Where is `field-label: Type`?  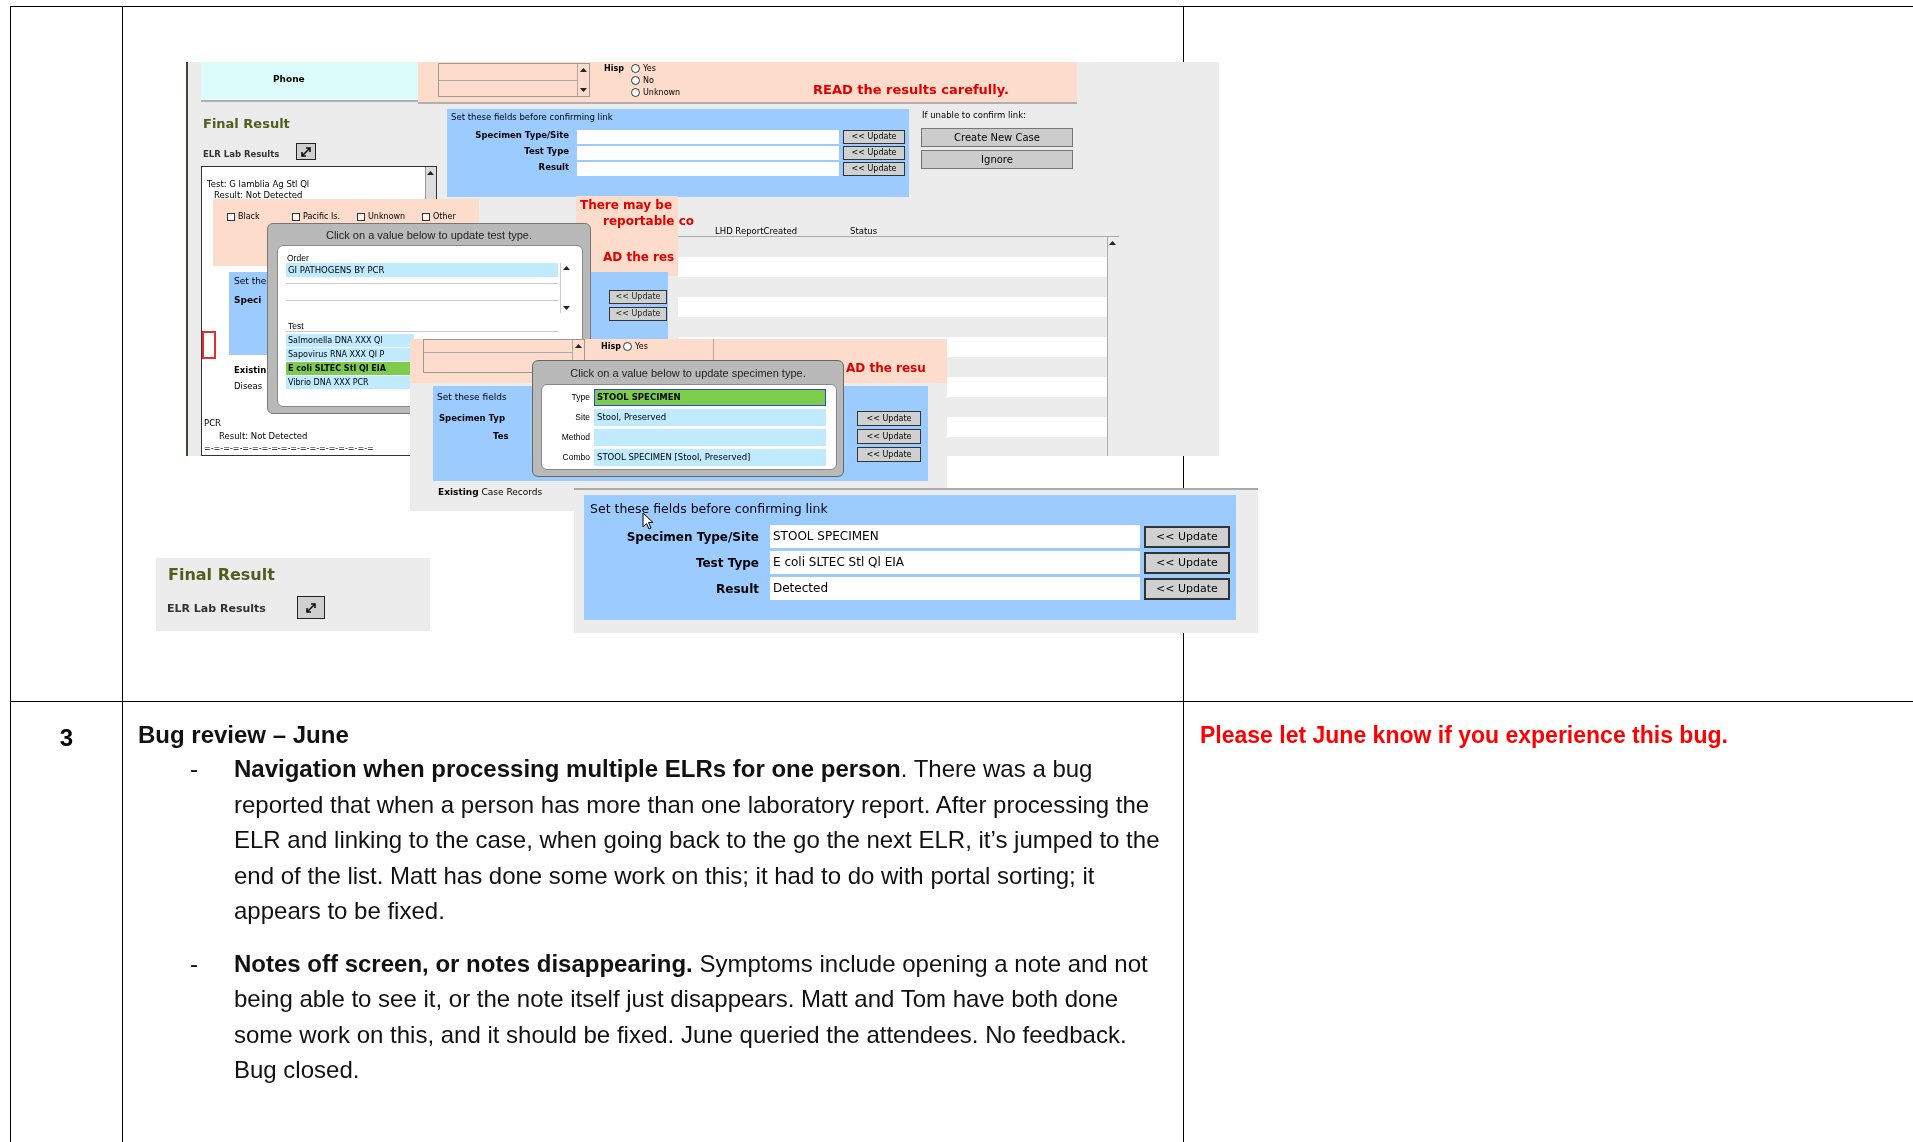 field-label: Type is located at coordinates (580, 397).